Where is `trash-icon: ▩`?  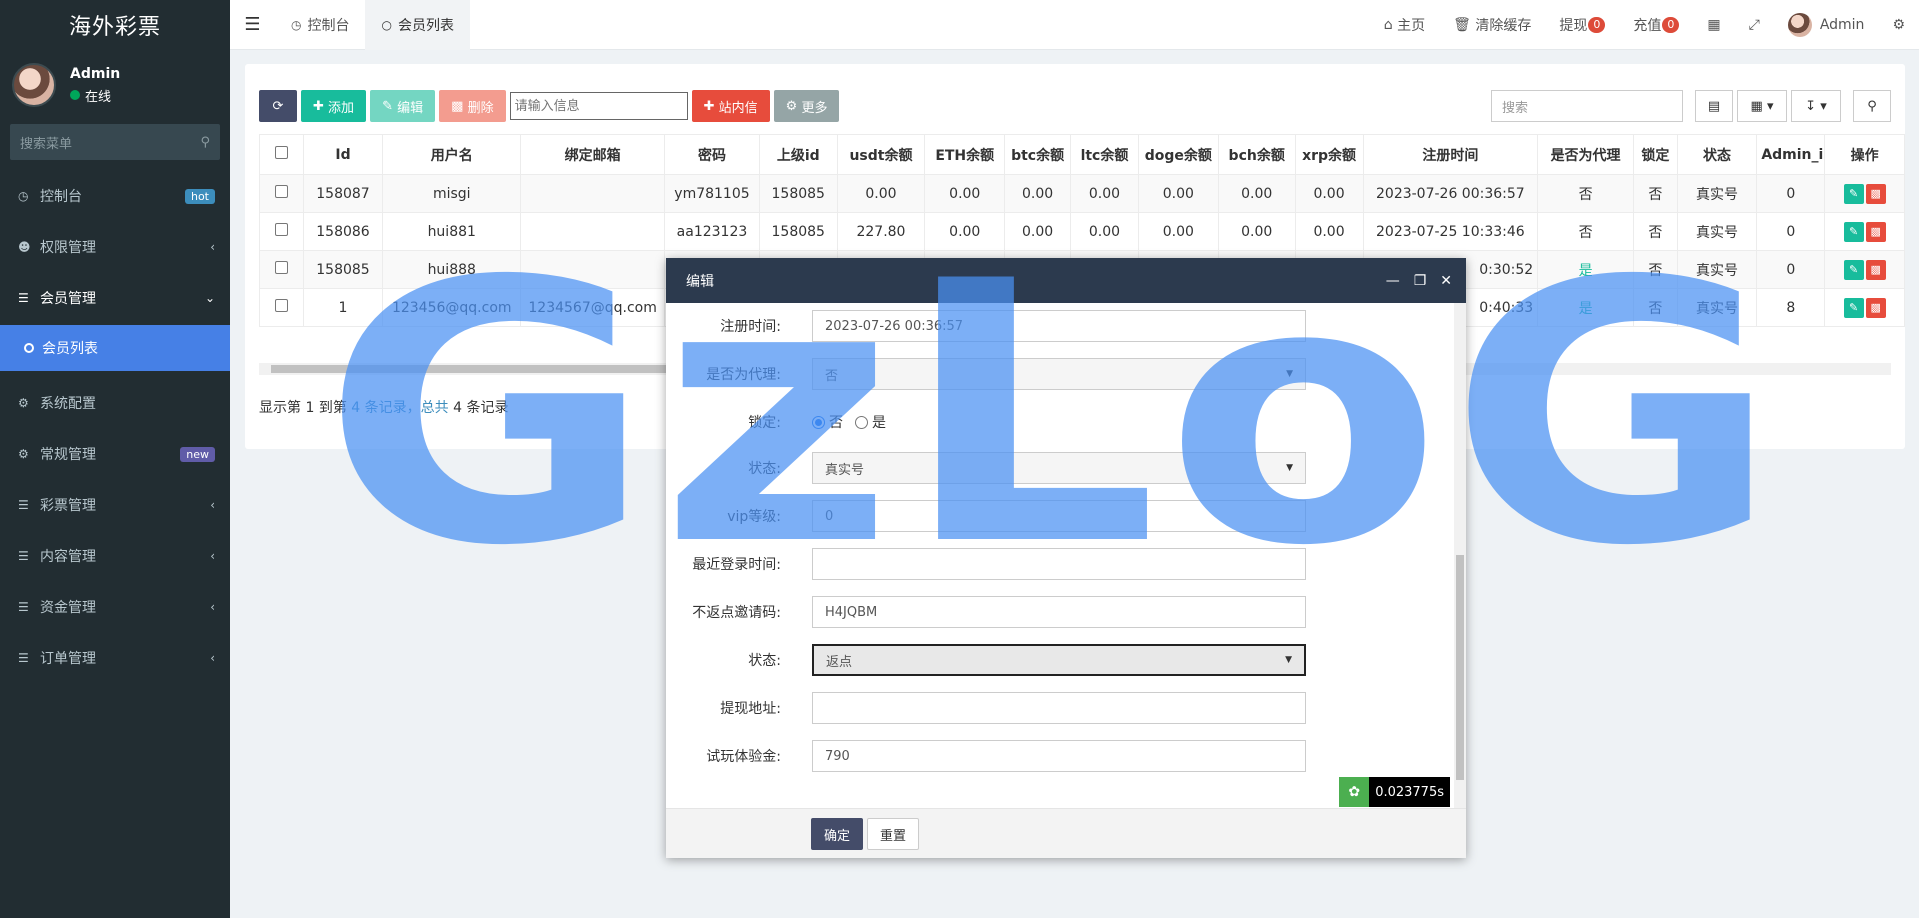 trash-icon: ▩ is located at coordinates (457, 106).